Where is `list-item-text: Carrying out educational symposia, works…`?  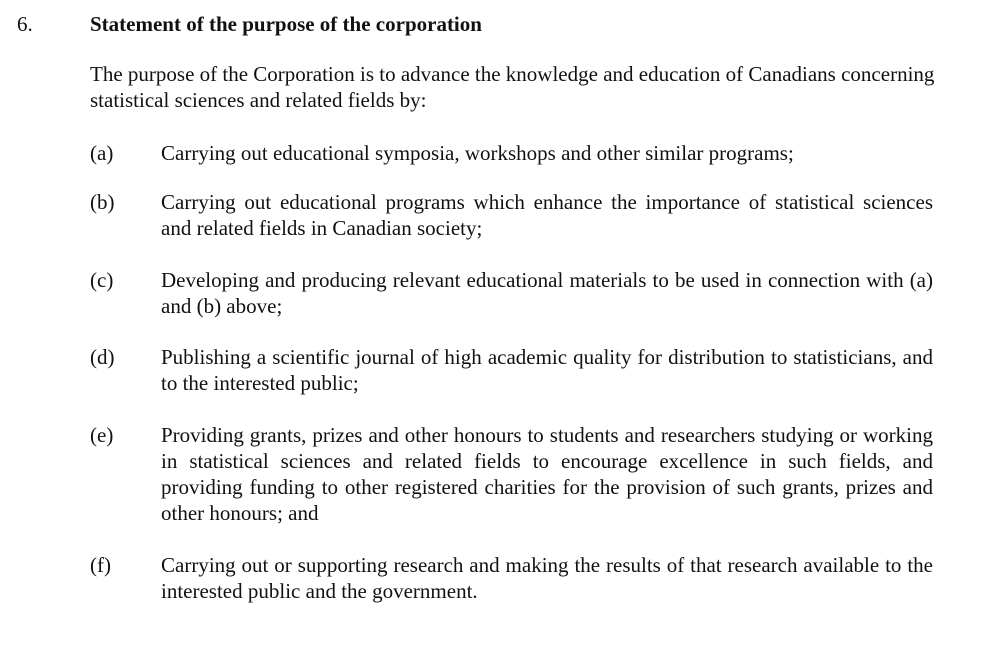
list-item-text: Carrying out educational symposia, works… is located at coordinates (477, 153).